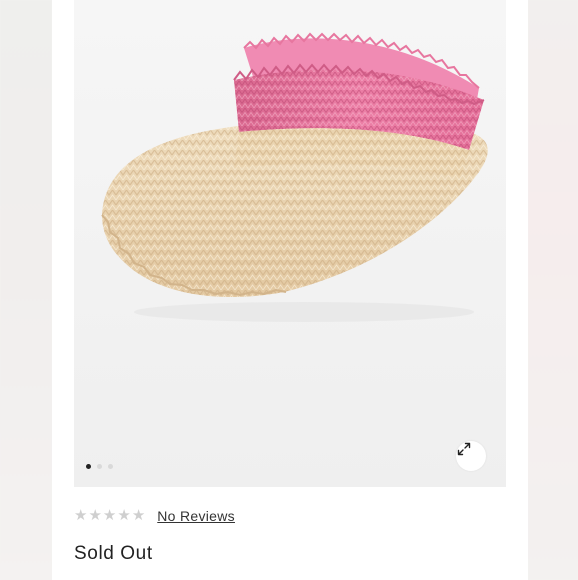  Describe the element at coordinates (464, 449) in the screenshot. I see `expand-icon` at that location.